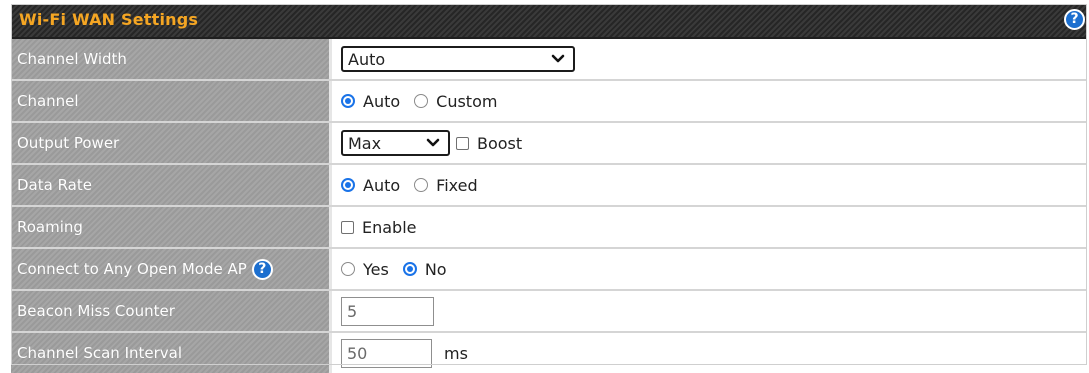 This screenshot has width=1089, height=373. What do you see at coordinates (709, 353) in the screenshot?
I see `channel-scan-interval-value-cell: 50 ms` at bounding box center [709, 353].